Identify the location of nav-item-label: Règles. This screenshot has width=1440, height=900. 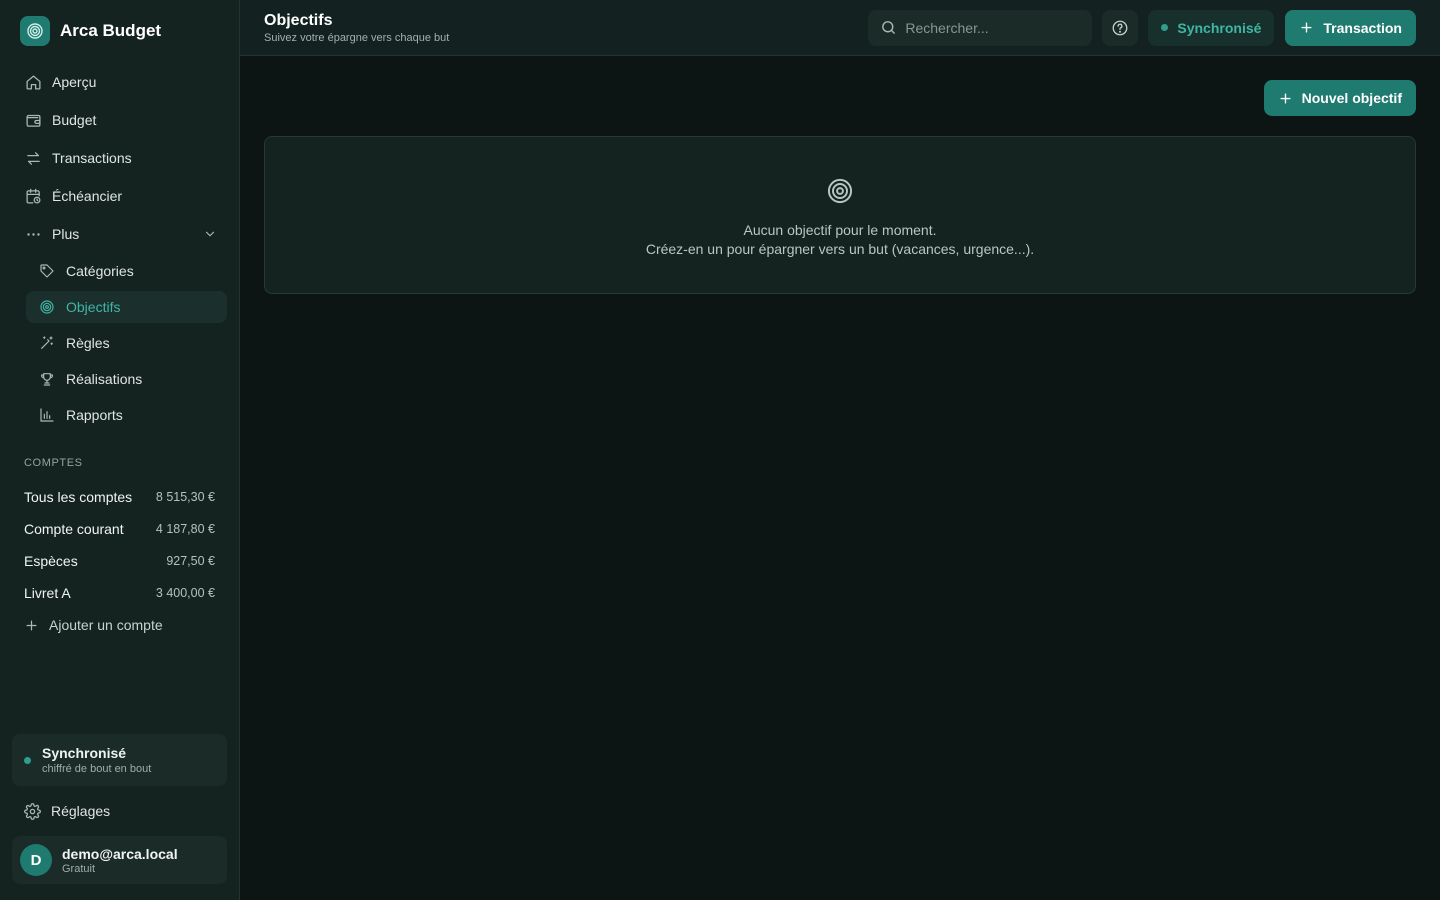
(88, 343).